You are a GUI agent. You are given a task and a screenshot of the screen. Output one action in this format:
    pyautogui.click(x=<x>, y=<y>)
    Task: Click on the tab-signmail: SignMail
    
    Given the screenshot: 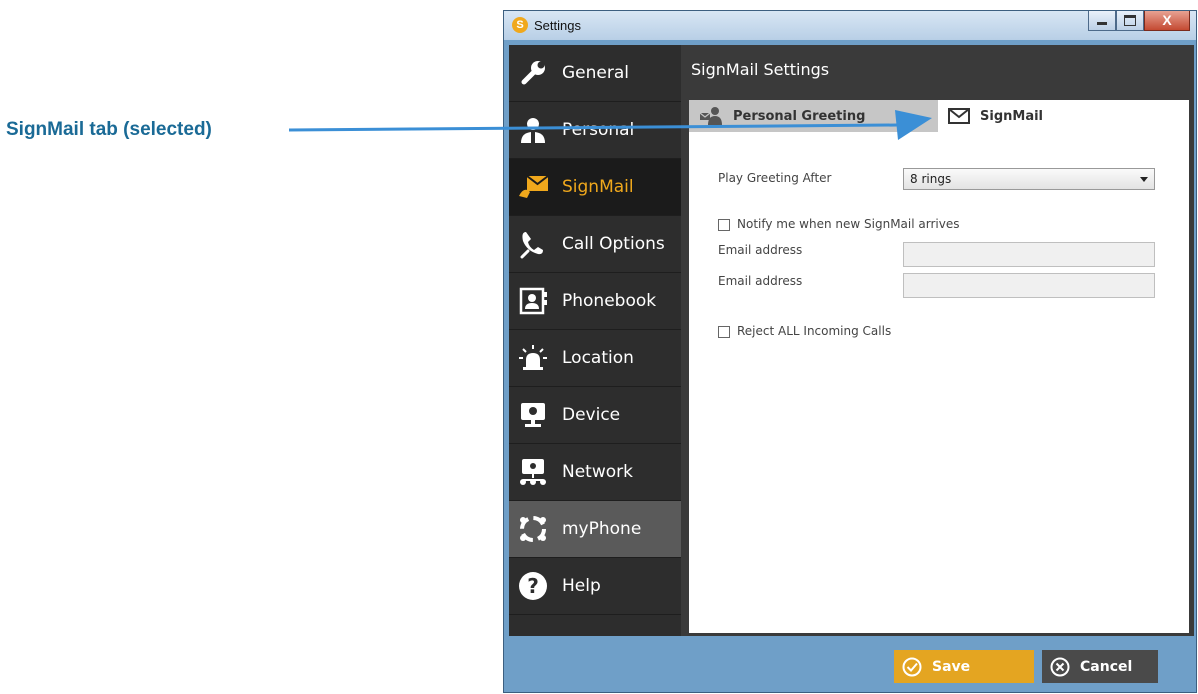 What is the action you would take?
    pyautogui.click(x=1063, y=116)
    